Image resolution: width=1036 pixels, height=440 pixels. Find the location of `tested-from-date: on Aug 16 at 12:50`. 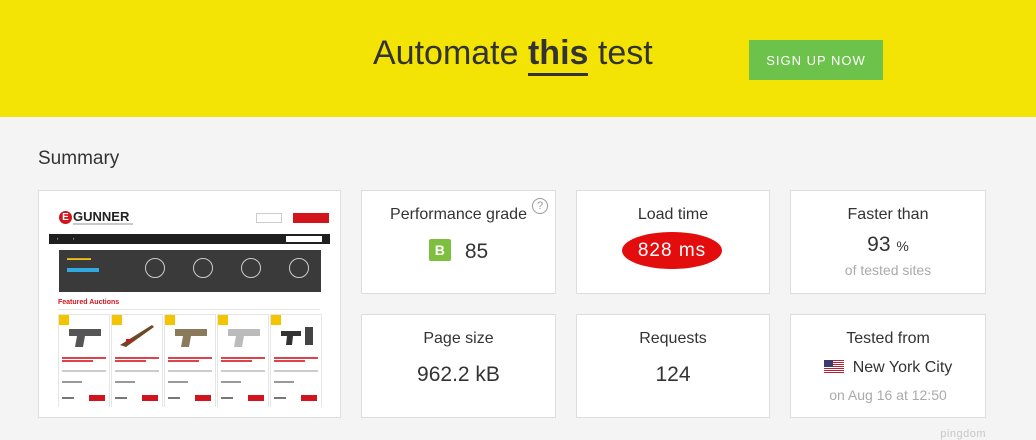

tested-from-date: on Aug 16 at 12:50 is located at coordinates (888, 395).